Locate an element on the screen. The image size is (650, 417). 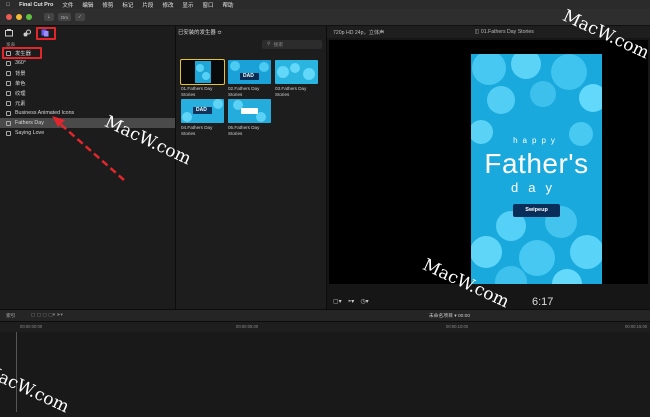
playhead is located at coordinates (16, 372).